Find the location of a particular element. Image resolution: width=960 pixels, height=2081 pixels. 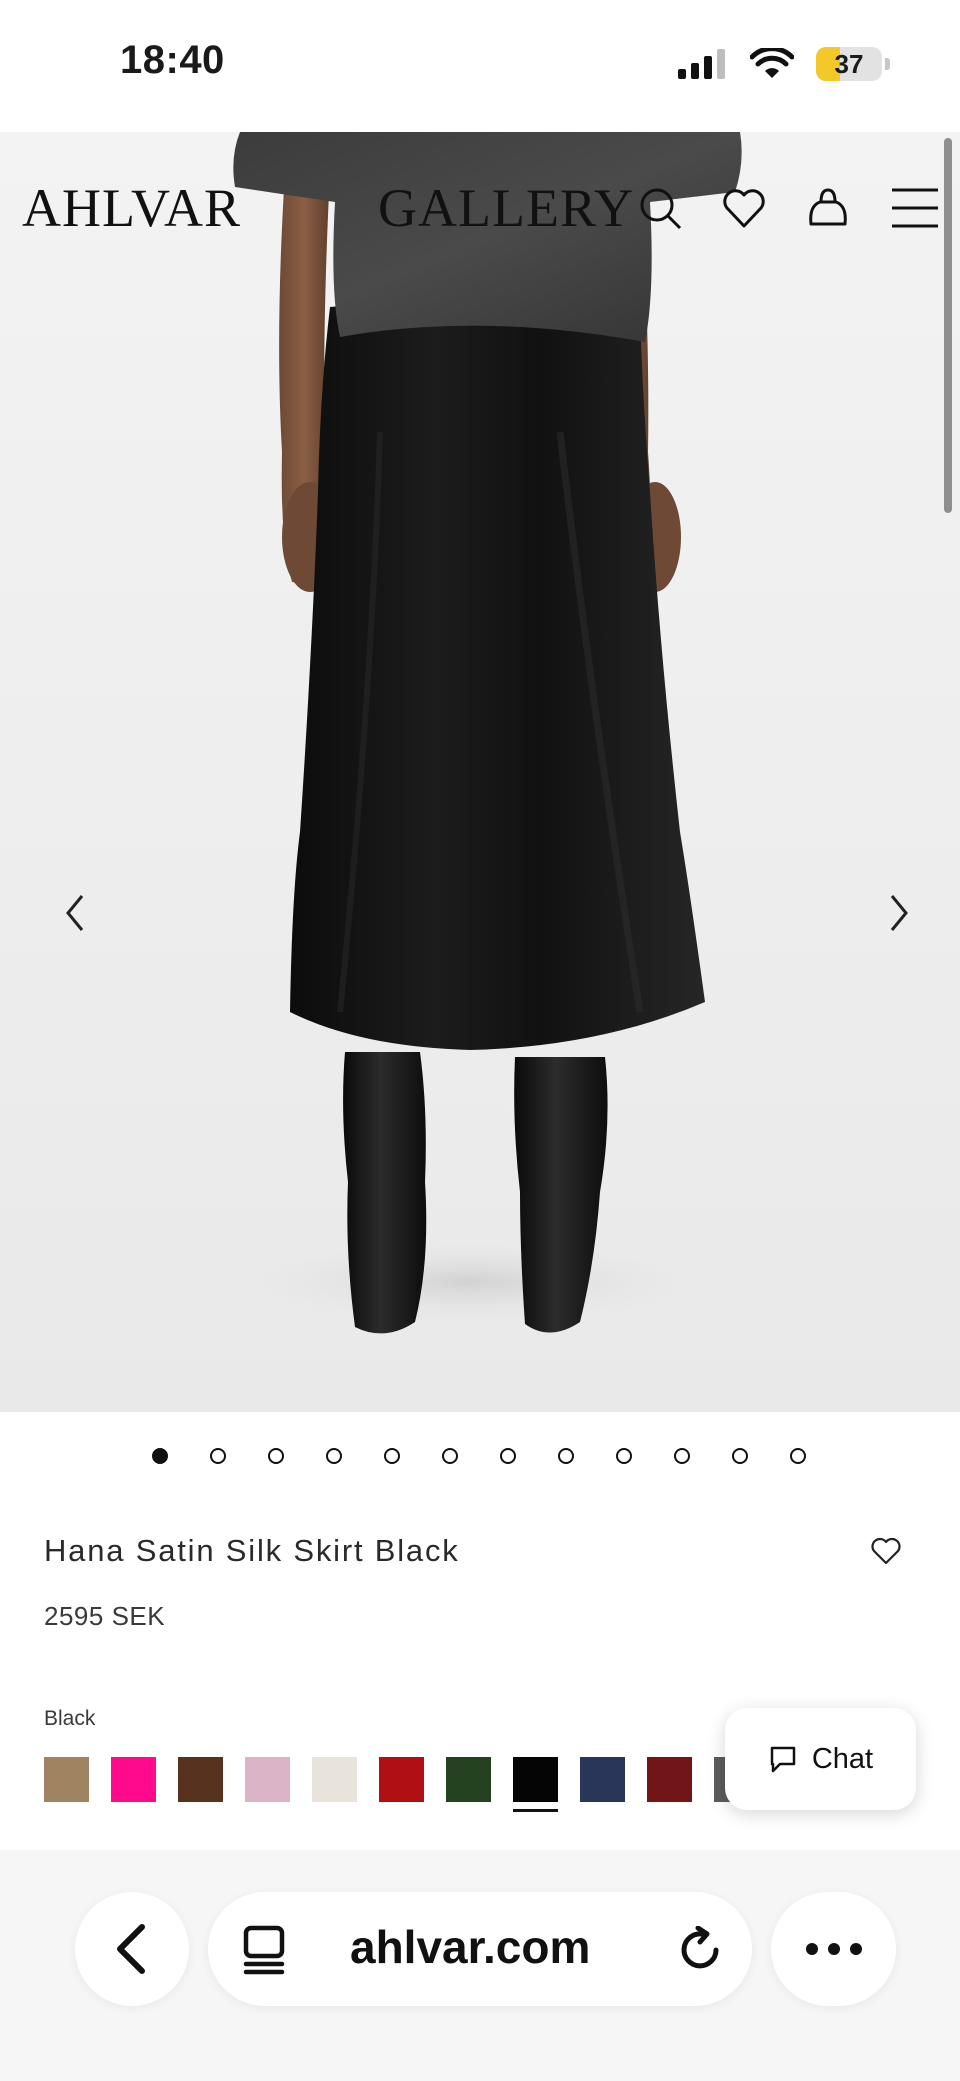

bag-icon is located at coordinates (828, 208).